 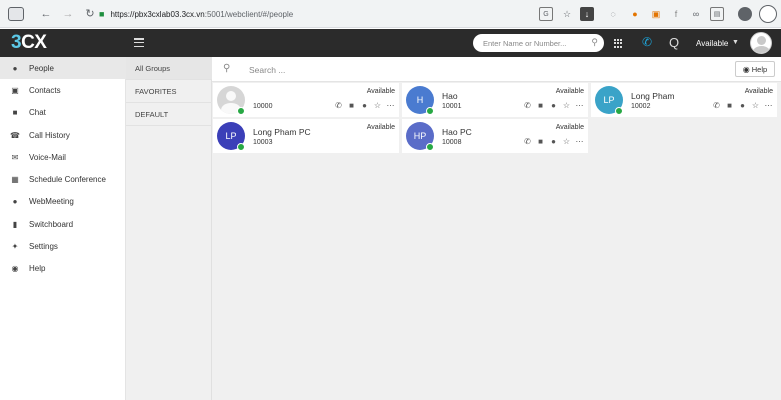 I want to click on forward-icon: →, so click(x=68, y=14).